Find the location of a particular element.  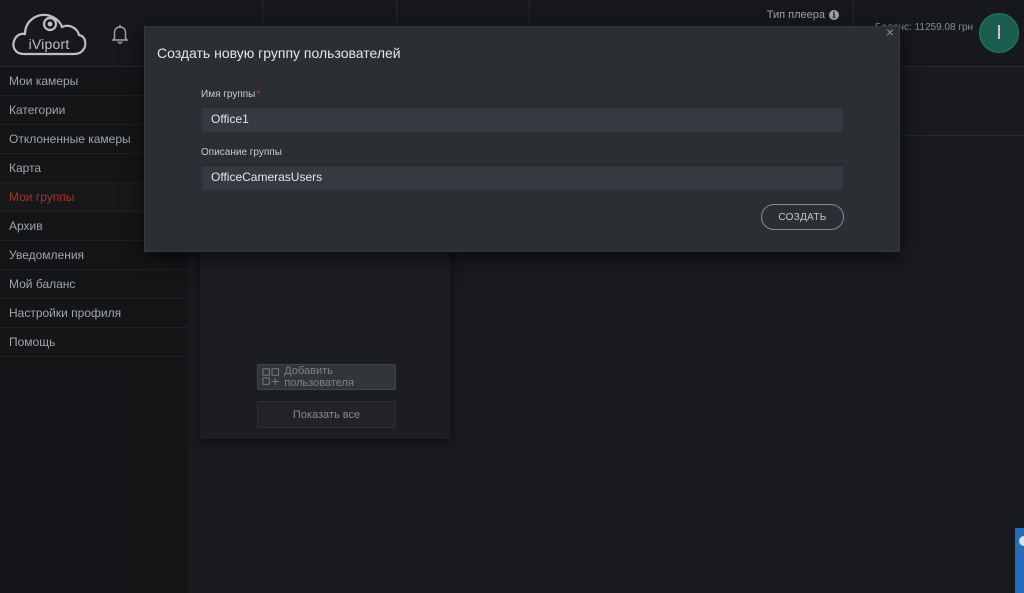

create-button: СОЗДАТЬ is located at coordinates (802, 217).